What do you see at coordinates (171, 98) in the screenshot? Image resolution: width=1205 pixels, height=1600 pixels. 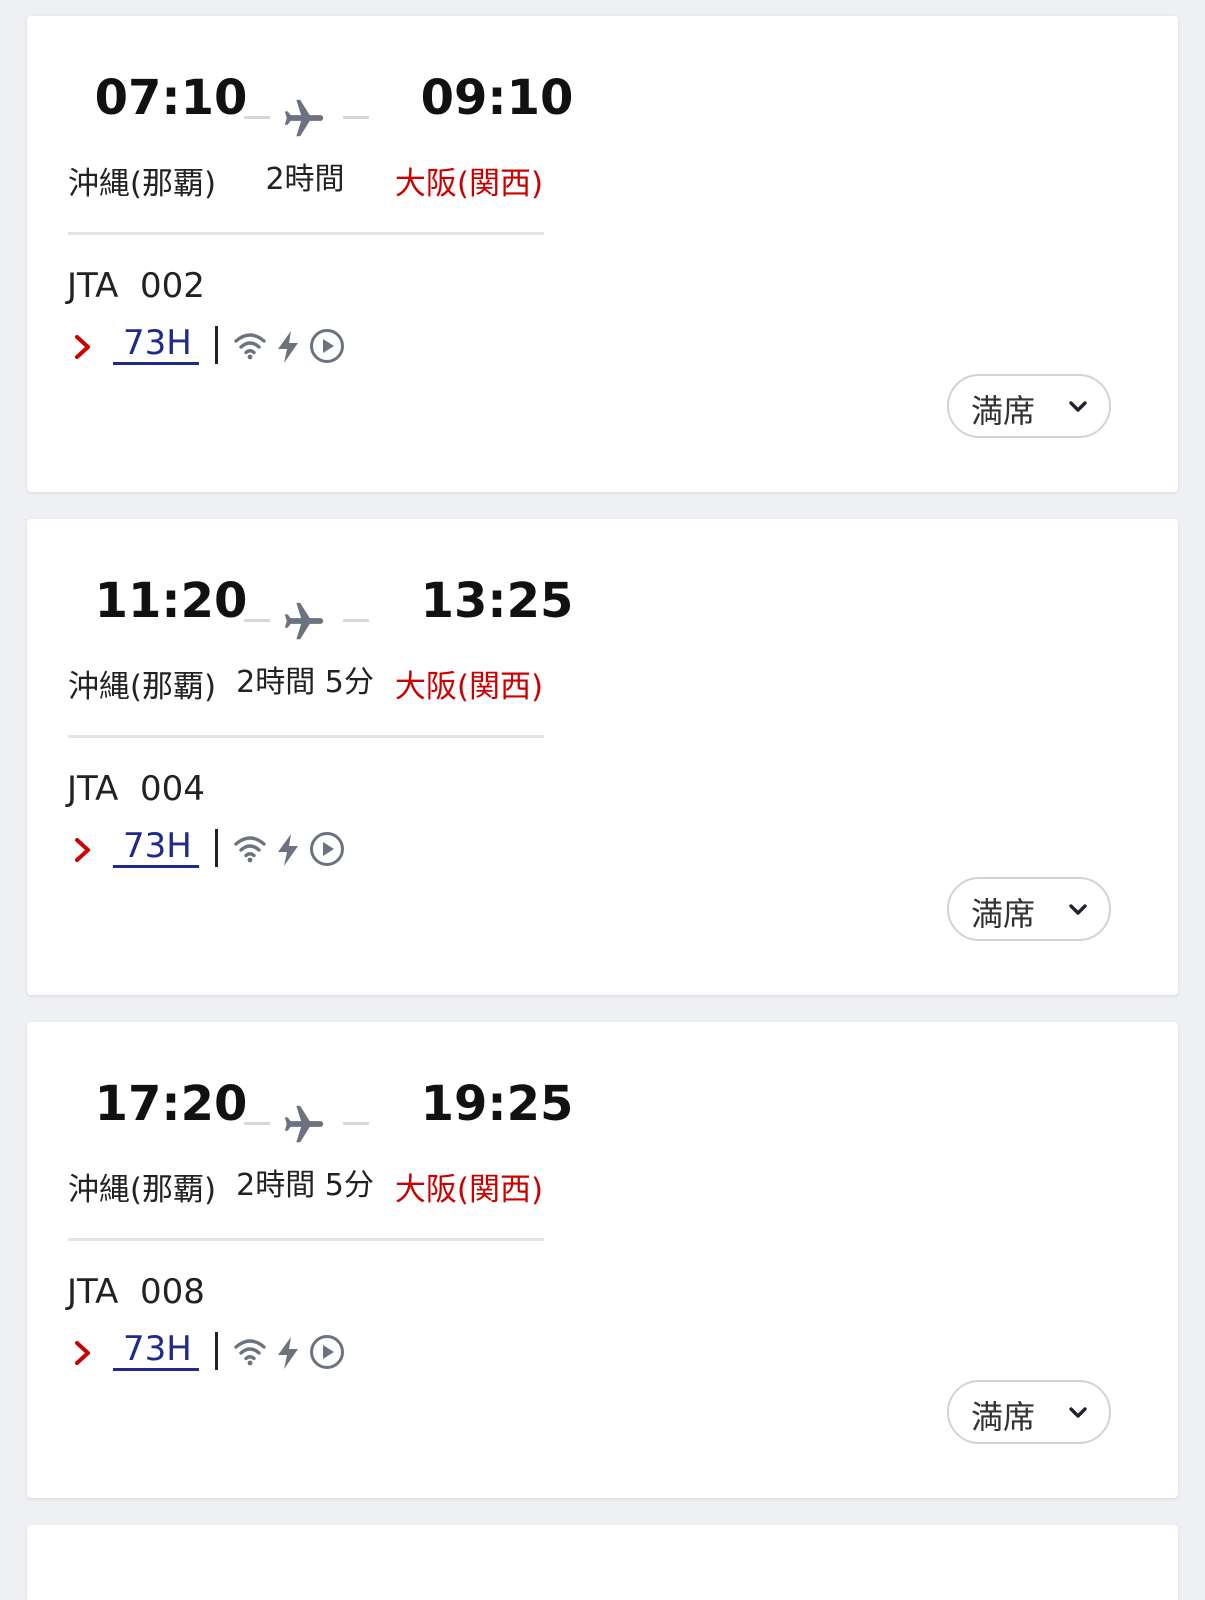 I see `departure-time: 07:10` at bounding box center [171, 98].